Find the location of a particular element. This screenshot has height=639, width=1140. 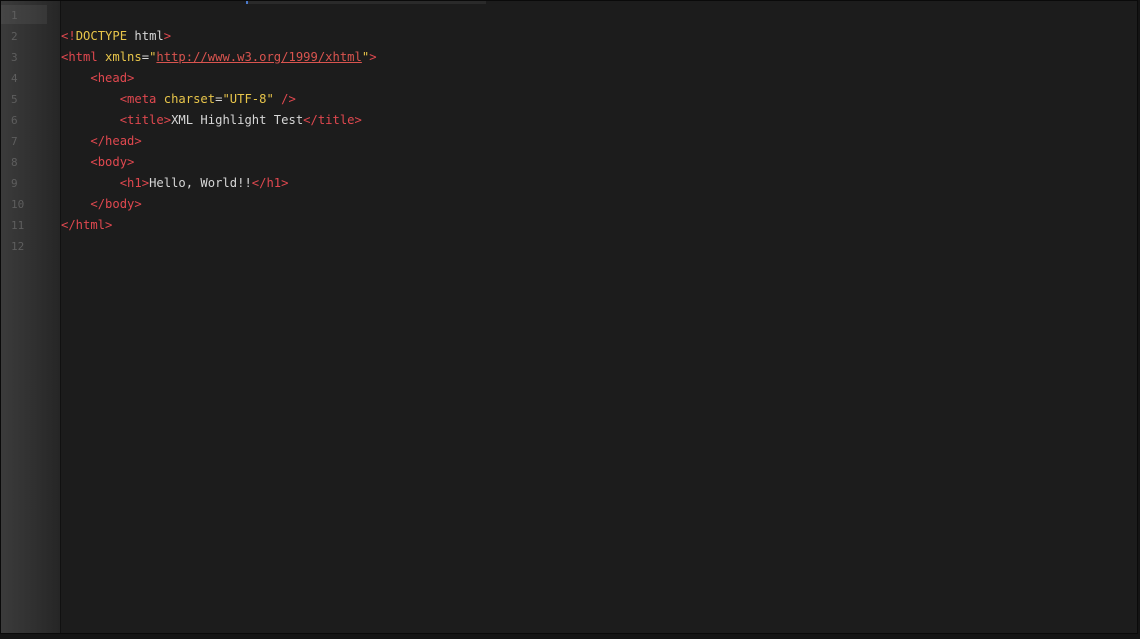

line-number: 8 is located at coordinates (14, 162).